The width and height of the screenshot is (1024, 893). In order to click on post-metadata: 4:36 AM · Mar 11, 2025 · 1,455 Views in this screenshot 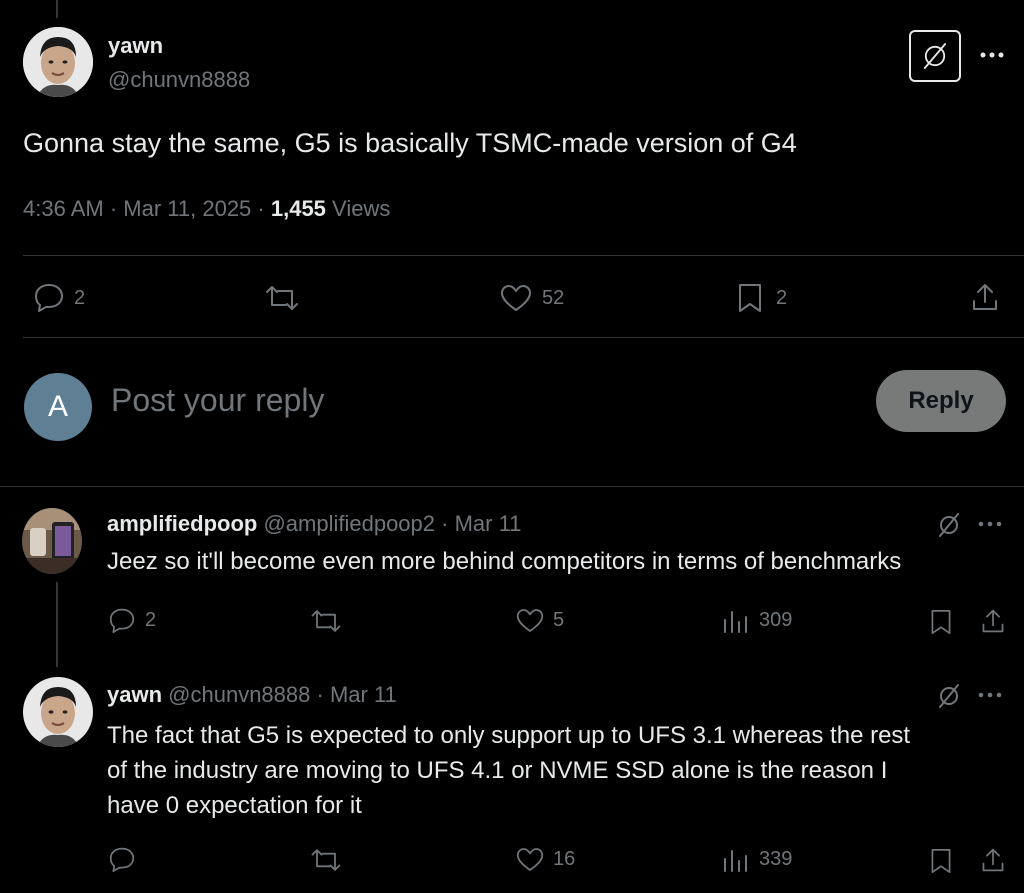, I will do `click(206, 209)`.